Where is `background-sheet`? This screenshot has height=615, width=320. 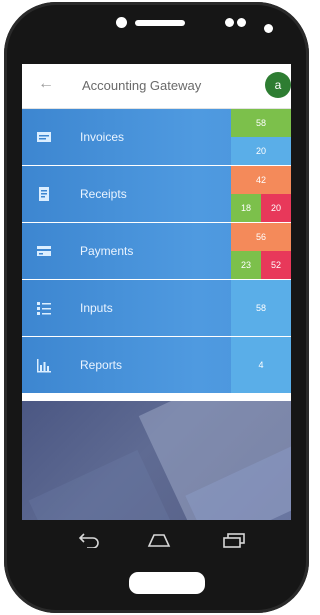
background-sheet is located at coordinates (102, 484).